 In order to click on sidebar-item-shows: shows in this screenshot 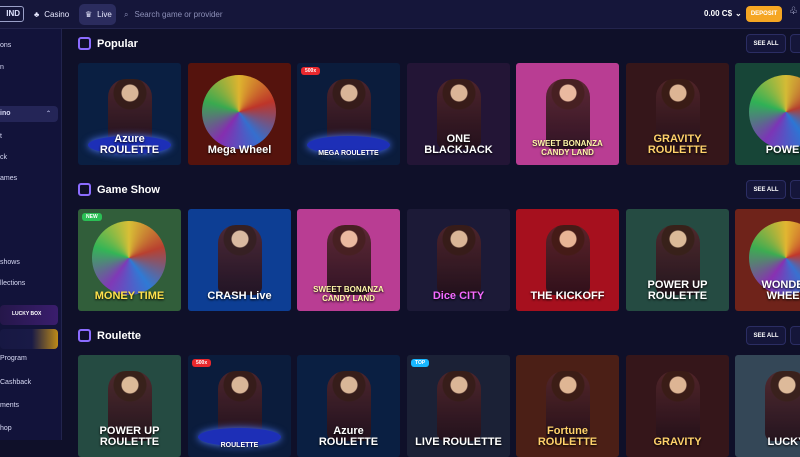, I will do `click(29, 263)`.